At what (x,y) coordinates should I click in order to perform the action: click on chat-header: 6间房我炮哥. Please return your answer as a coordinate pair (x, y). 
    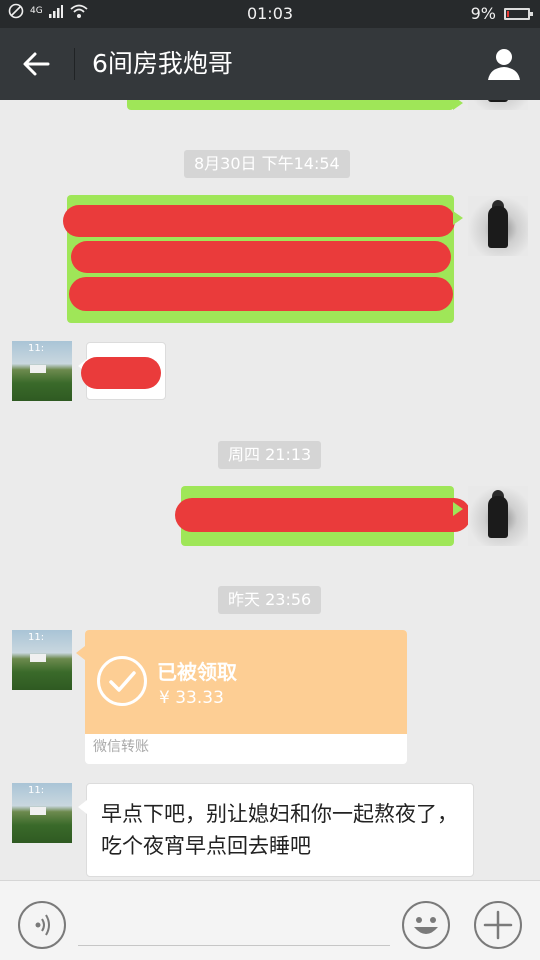
    Looking at the image, I should click on (270, 64).